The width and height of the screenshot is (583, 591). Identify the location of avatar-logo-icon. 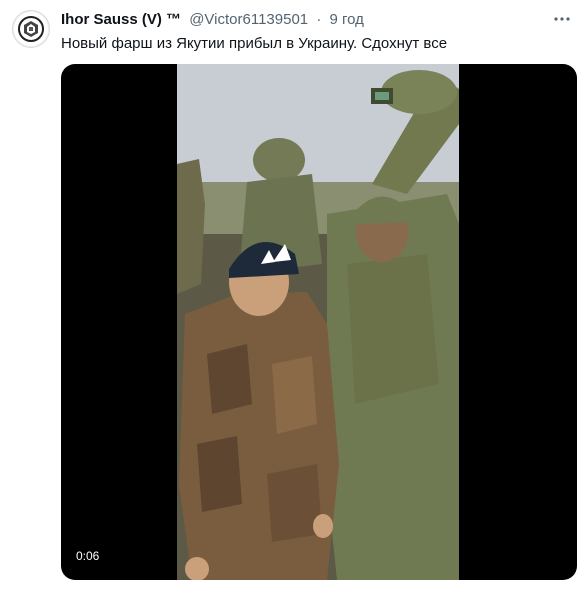
(31, 29).